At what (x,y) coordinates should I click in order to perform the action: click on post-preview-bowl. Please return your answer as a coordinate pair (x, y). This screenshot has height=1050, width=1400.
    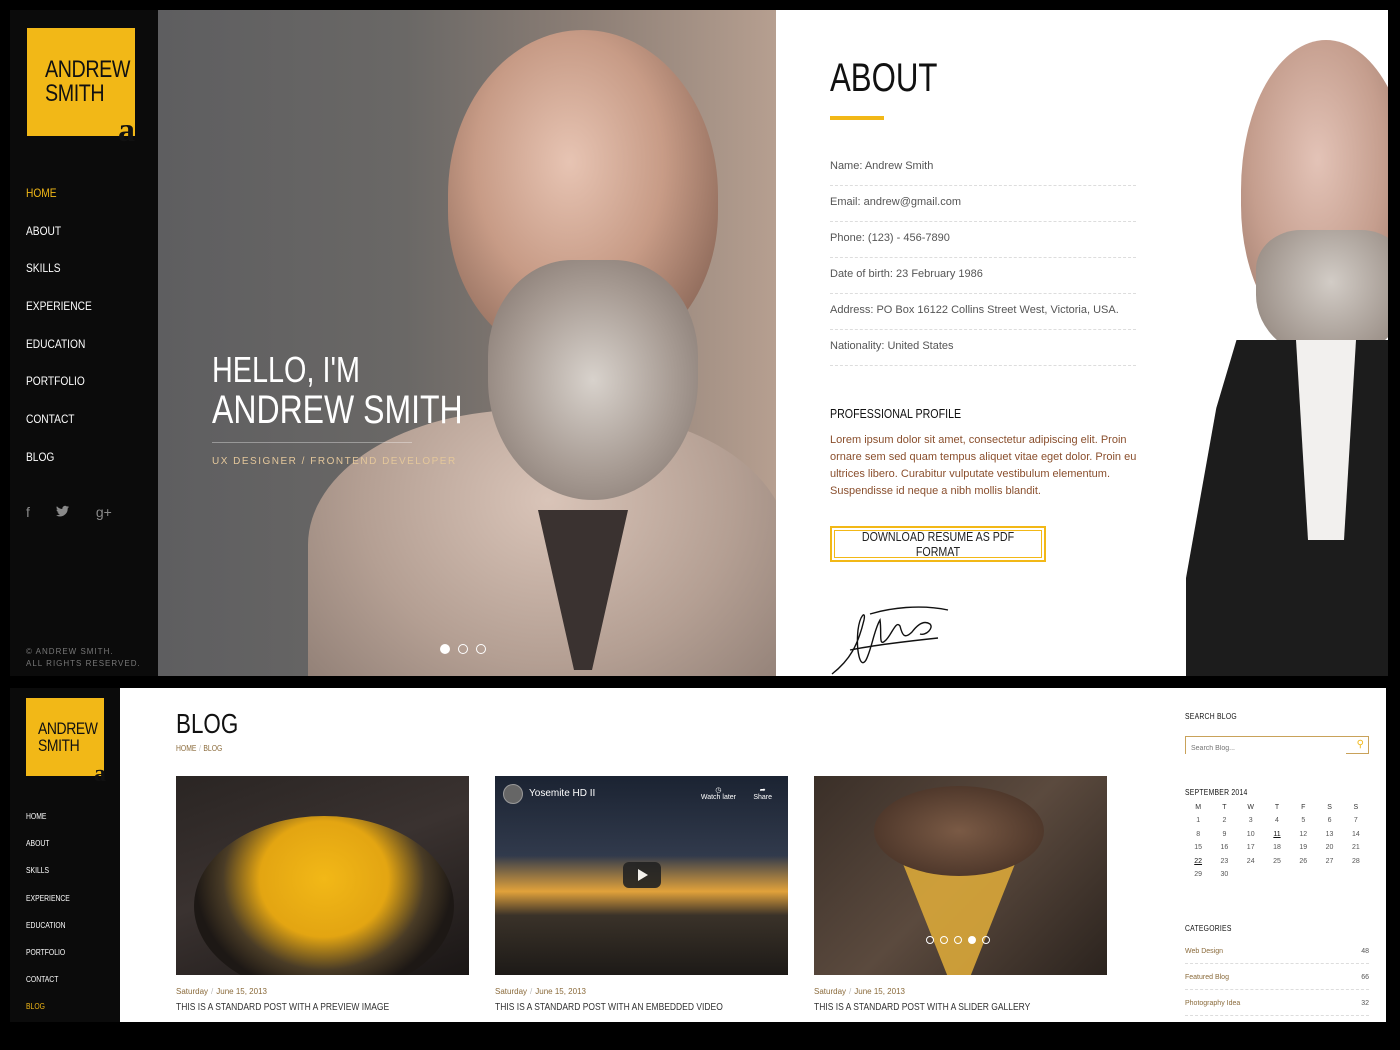
    Looking at the image, I should click on (324, 895).